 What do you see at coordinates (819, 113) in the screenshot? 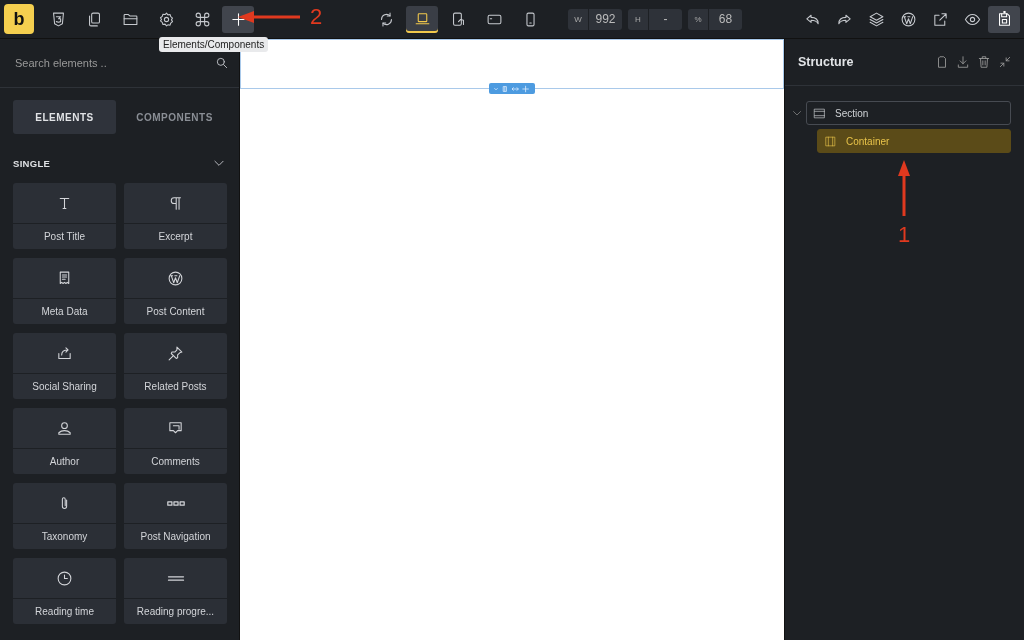
I see `section-icon` at bounding box center [819, 113].